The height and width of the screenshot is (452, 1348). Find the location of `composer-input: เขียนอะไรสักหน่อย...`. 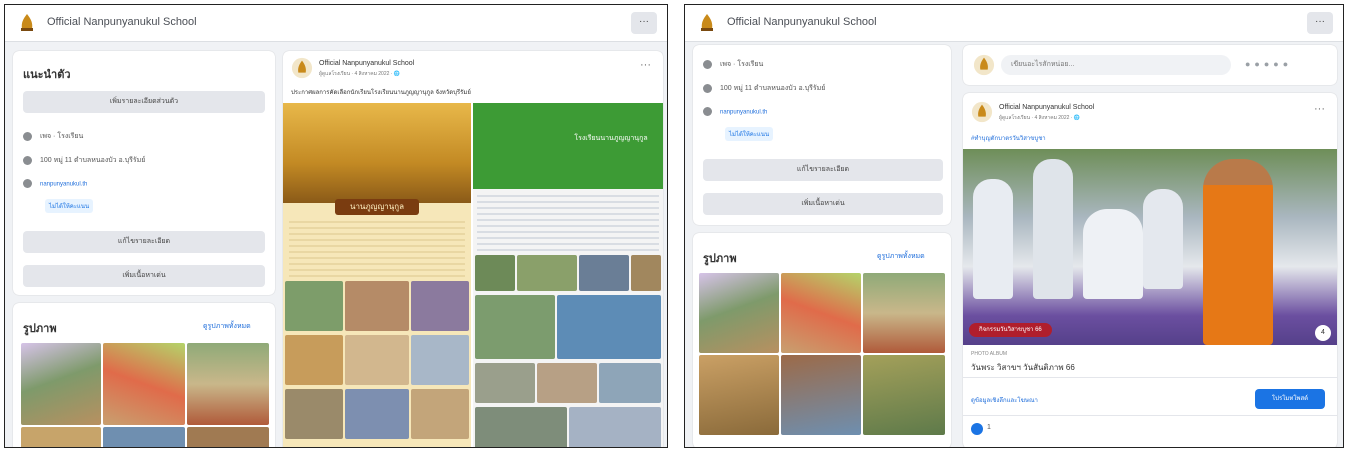

composer-input: เขียนอะไรสักหน่อย... is located at coordinates (1116, 65).